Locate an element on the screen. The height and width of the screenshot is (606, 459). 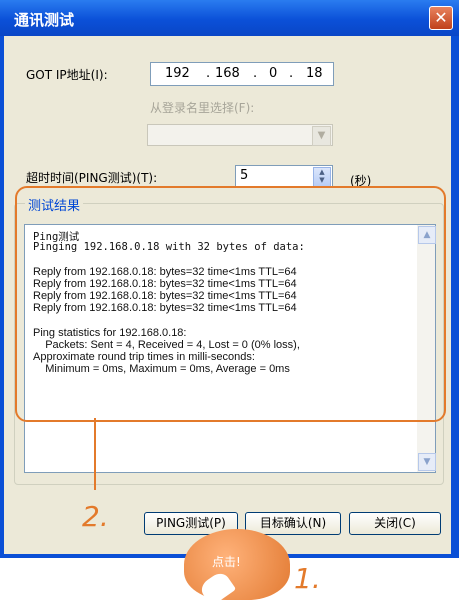
login-select-label: 从登录名里选择(F): is located at coordinates (202, 108).